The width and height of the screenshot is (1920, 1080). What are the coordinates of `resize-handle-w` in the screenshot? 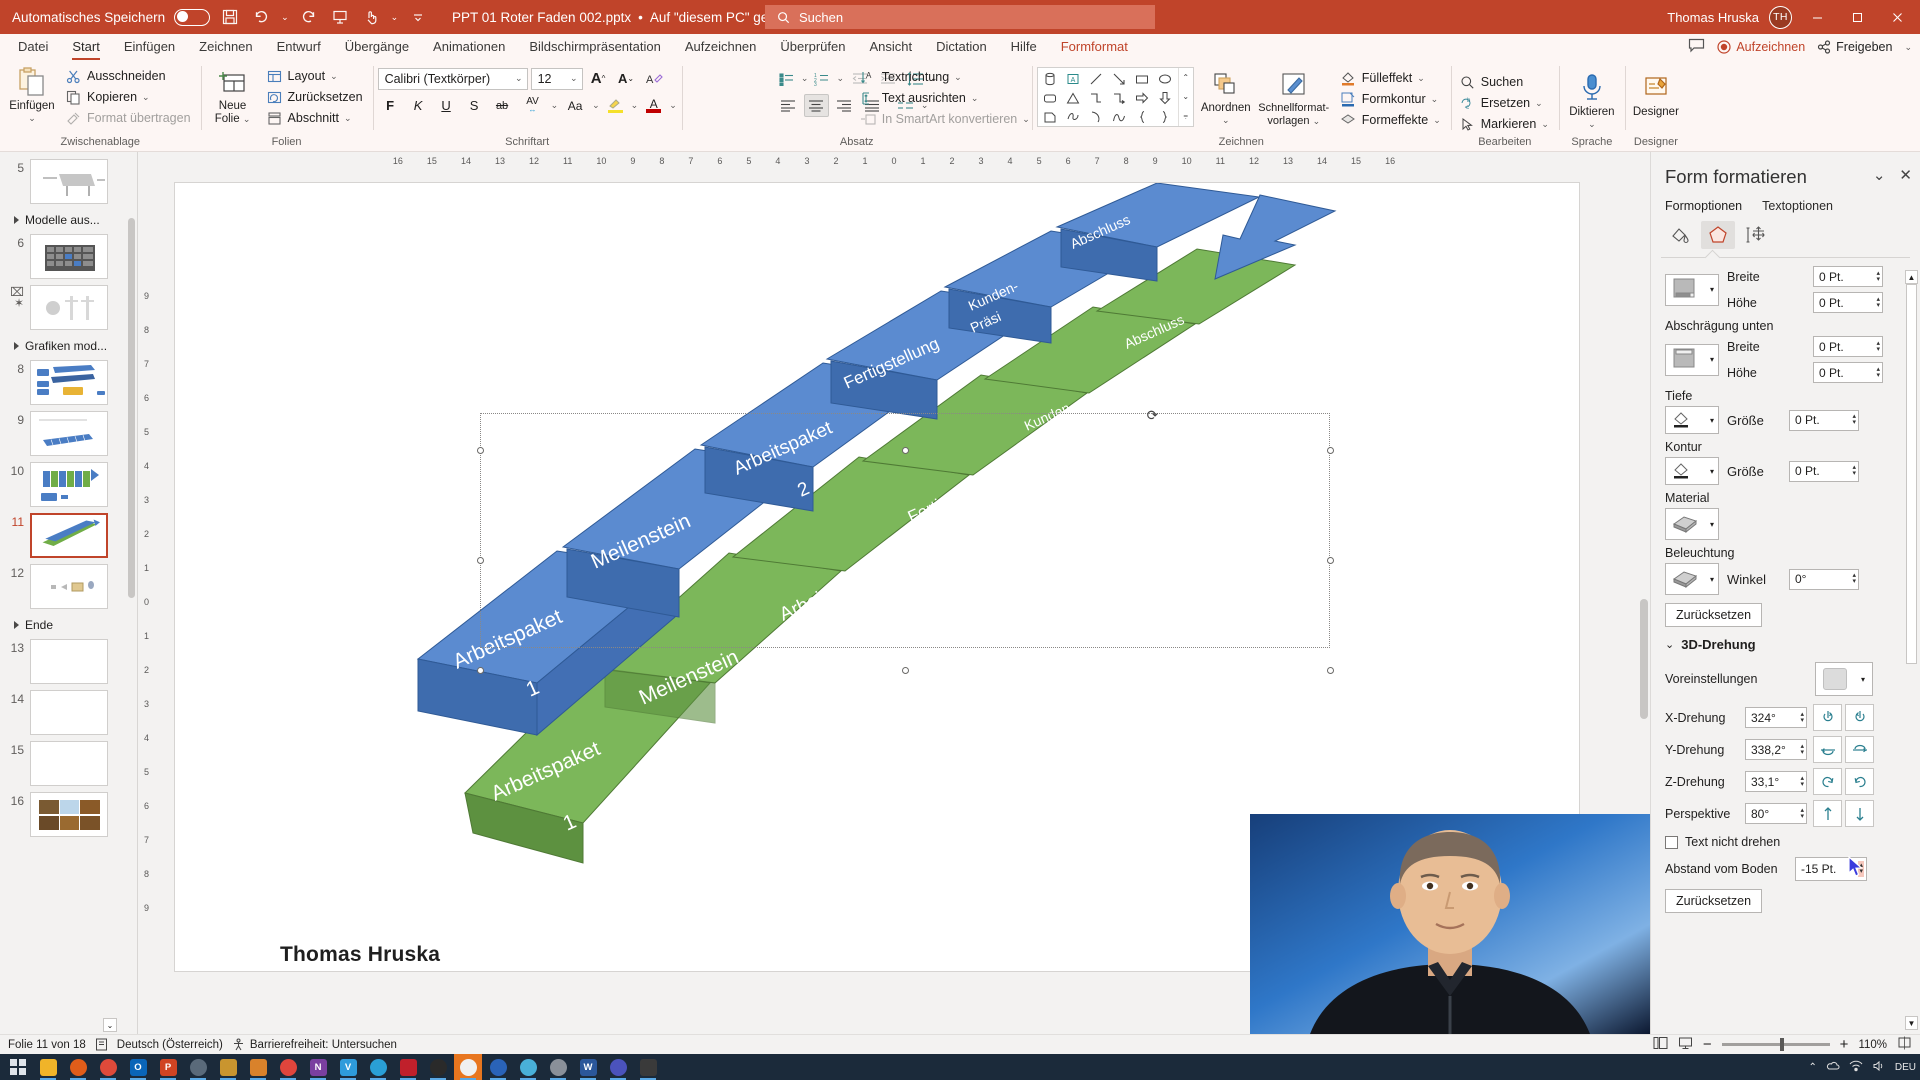 It's located at (480, 560).